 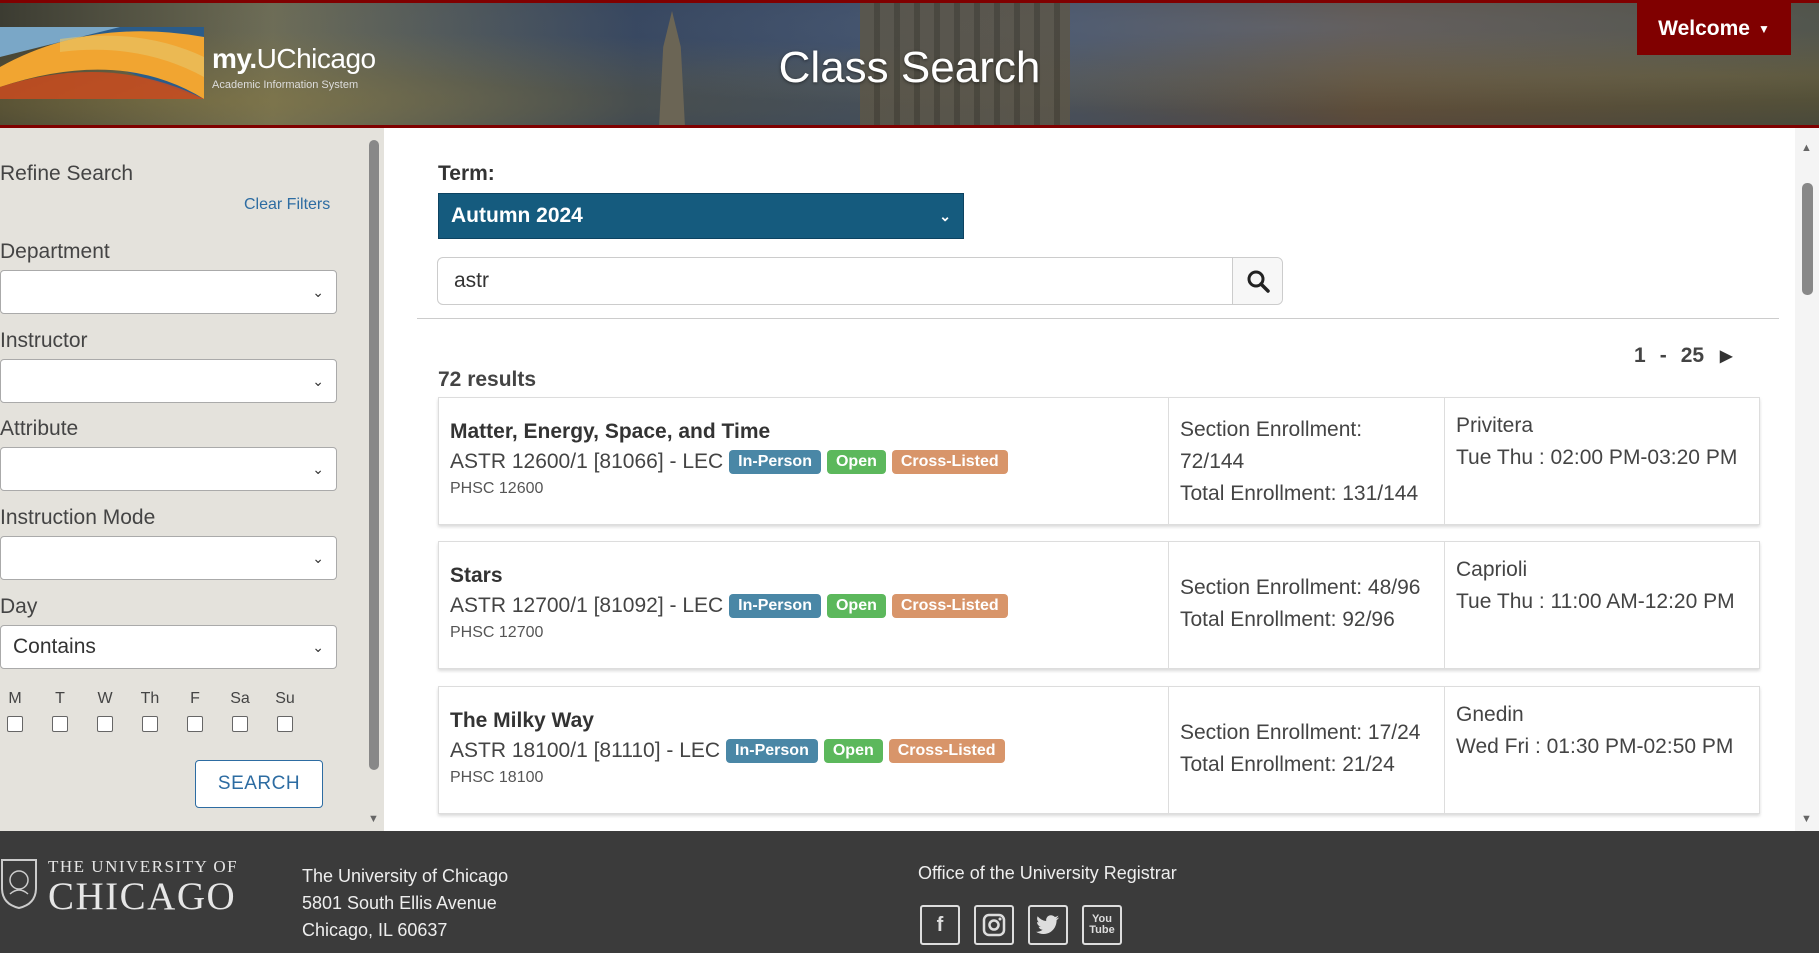 What do you see at coordinates (487, 379) in the screenshot?
I see `results-count: 72 results` at bounding box center [487, 379].